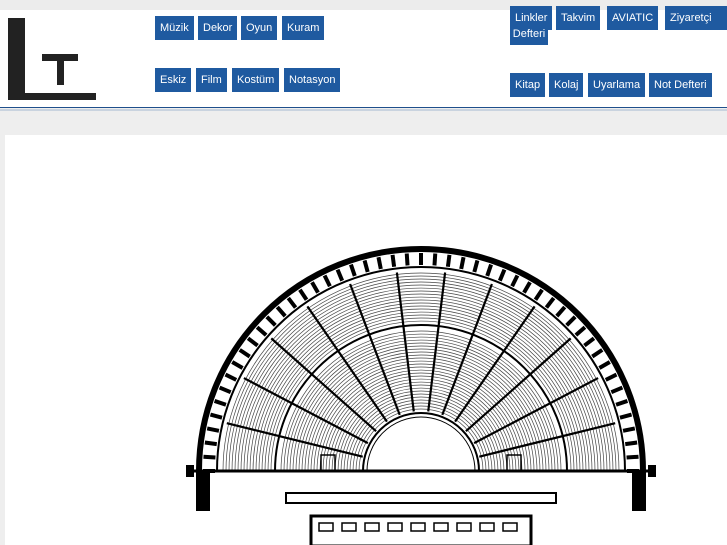  What do you see at coordinates (529, 34) in the screenshot?
I see `nav-ziyaretci-defteri-wrap: Defteri` at bounding box center [529, 34].